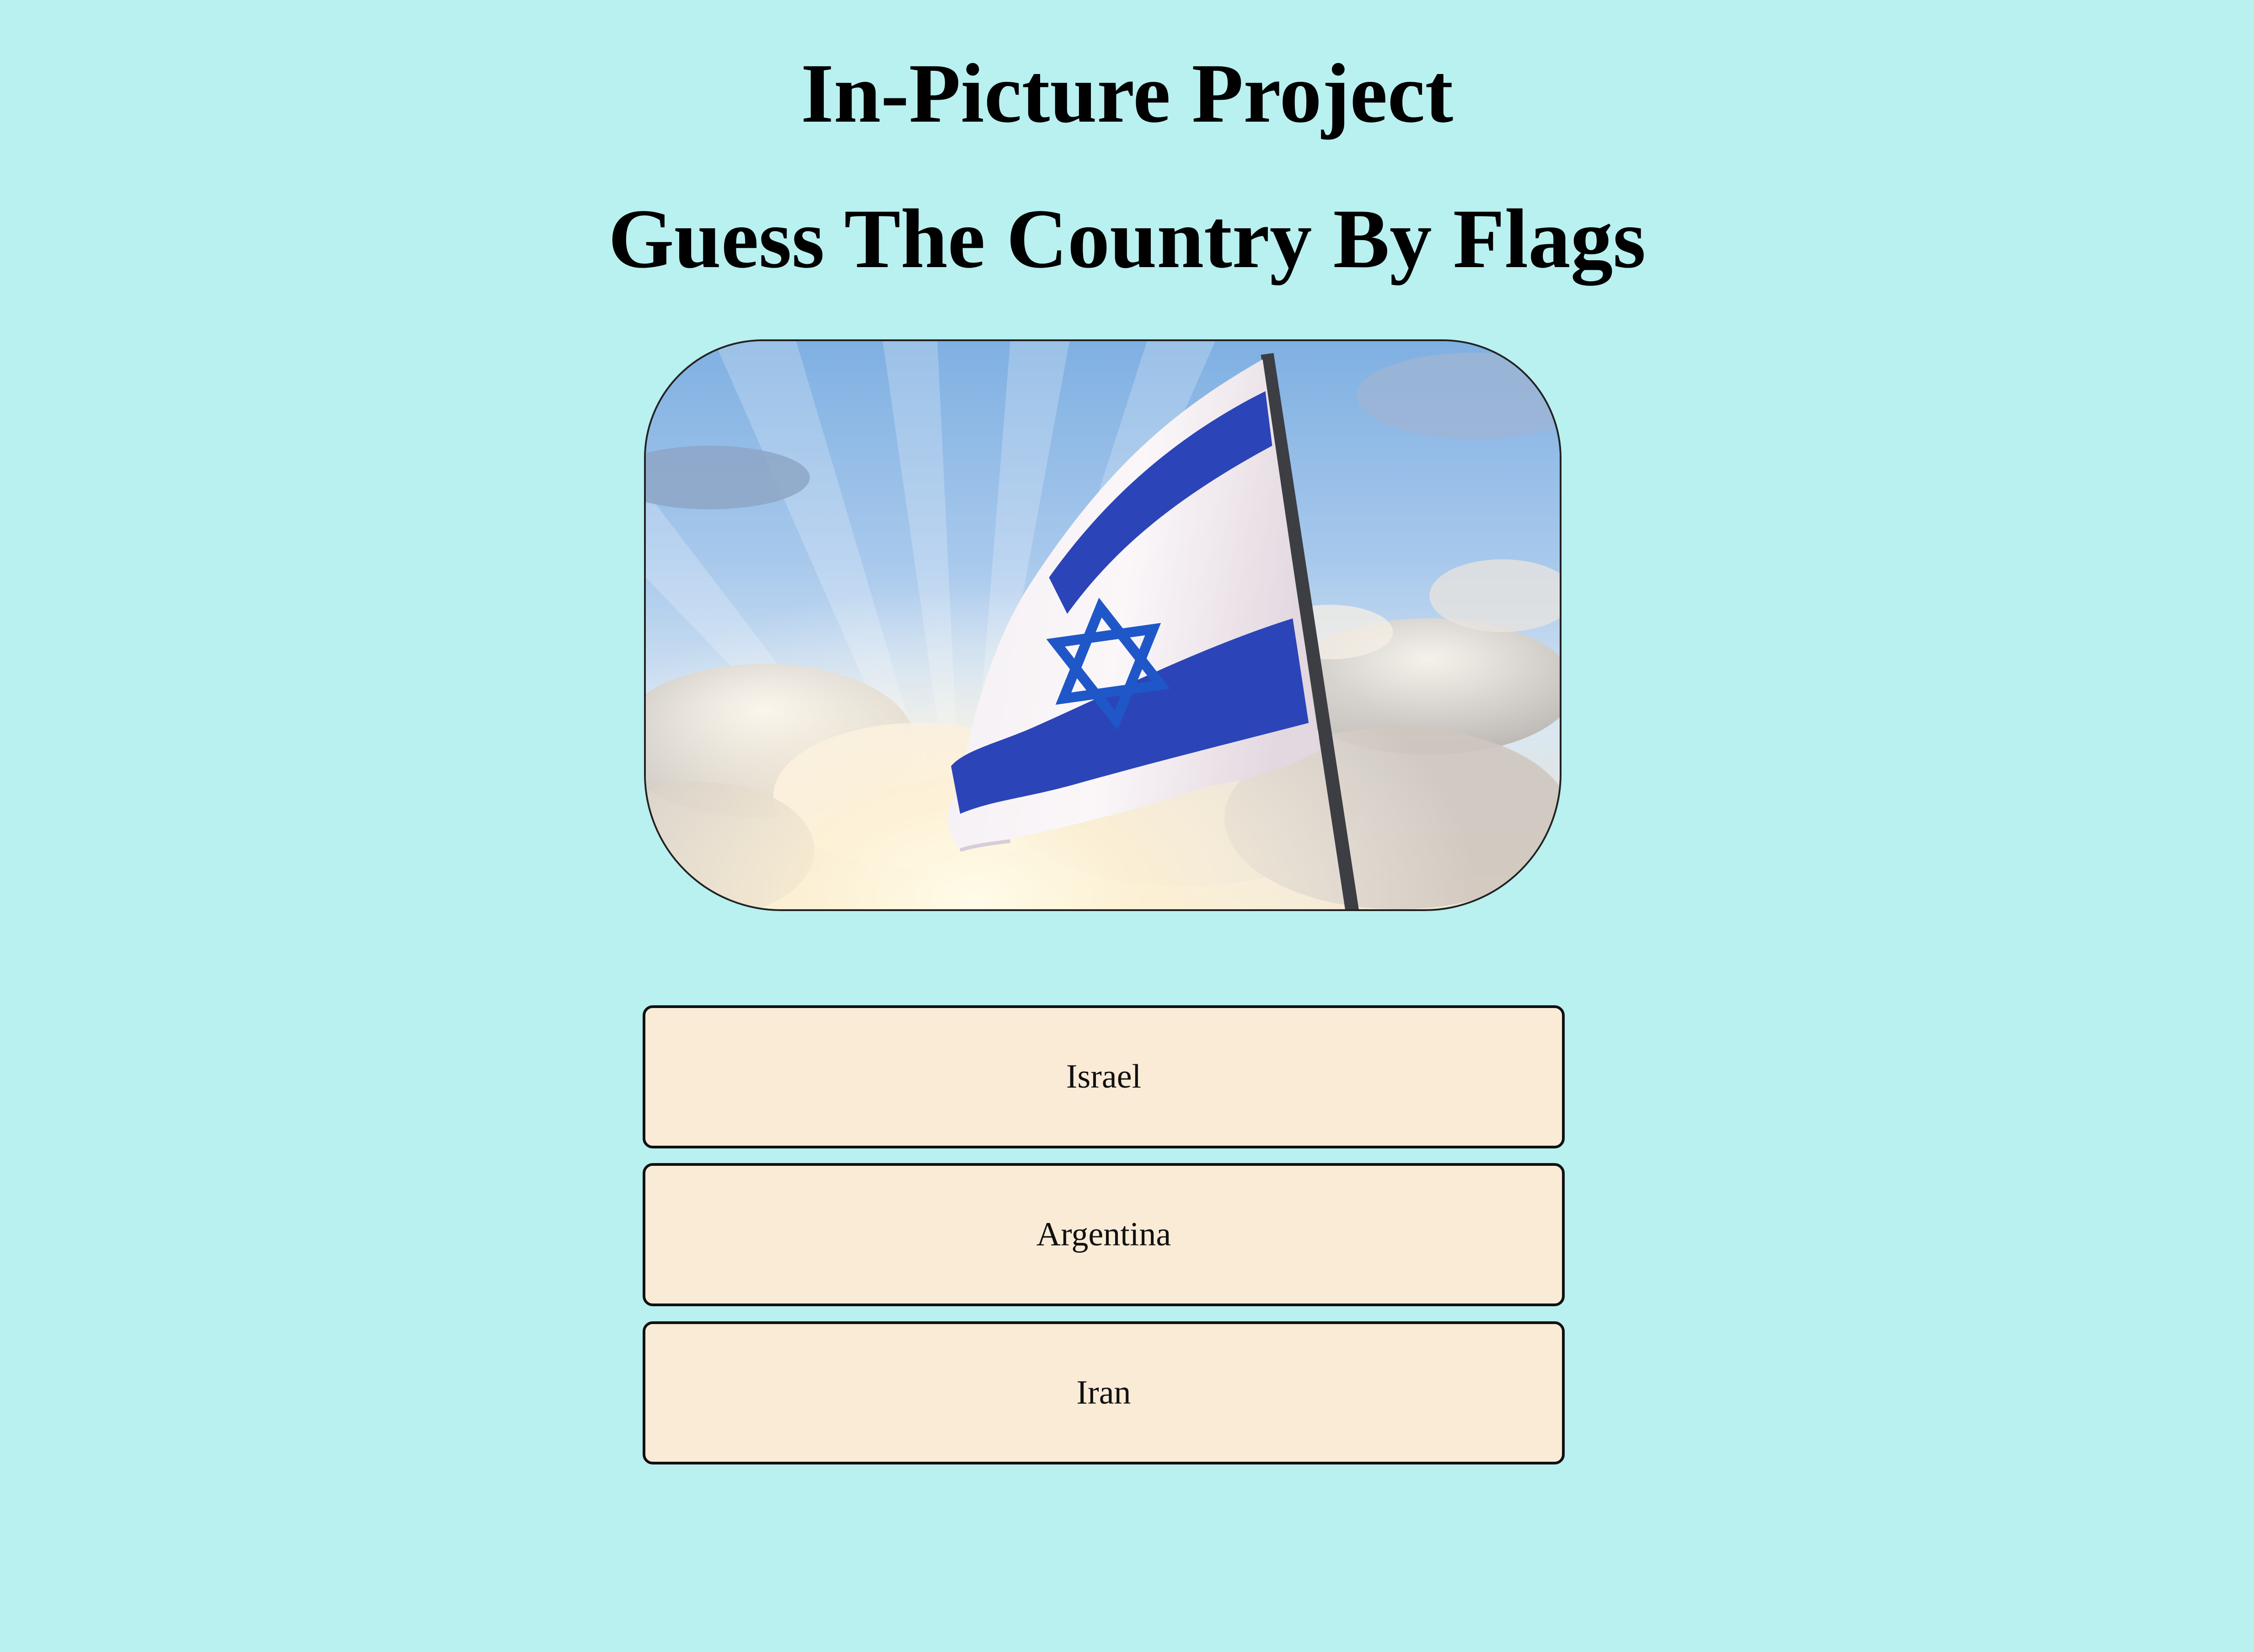 The height and width of the screenshot is (1652, 2254). I want to click on answer-option-argentina: Argentina, so click(1104, 1234).